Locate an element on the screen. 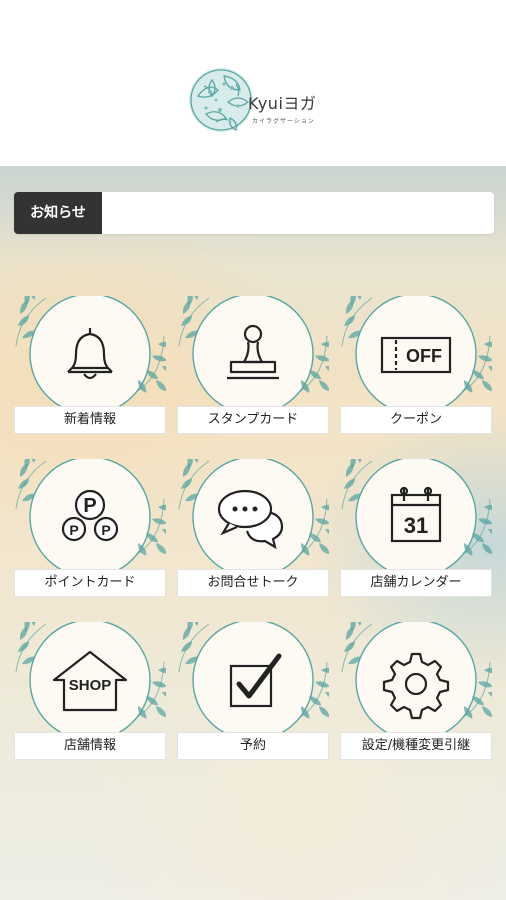 The image size is (506, 900). calendar-icon: 31 is located at coordinates (416, 517).